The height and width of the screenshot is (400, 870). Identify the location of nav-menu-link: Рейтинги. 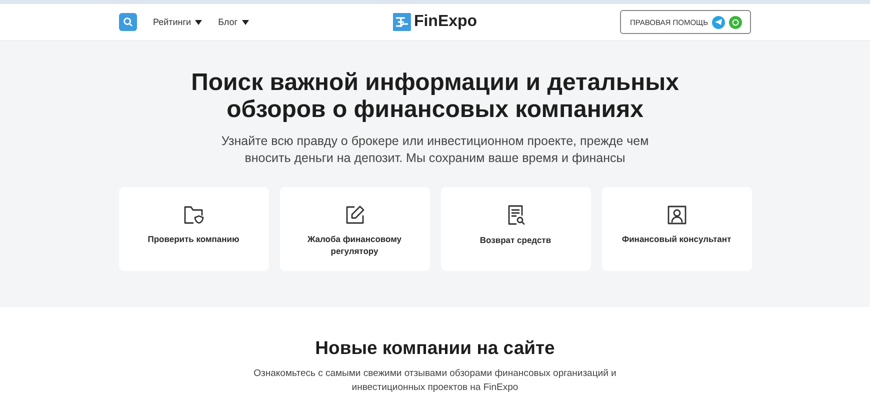
(177, 22).